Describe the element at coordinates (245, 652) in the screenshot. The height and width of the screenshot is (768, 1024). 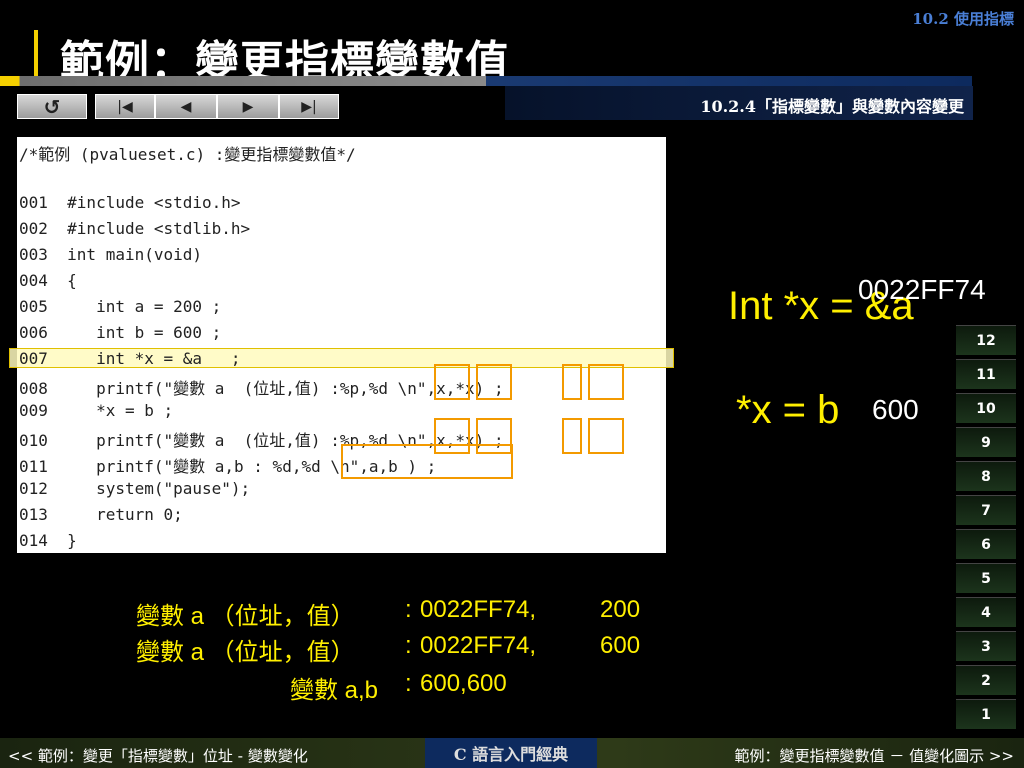
I see `output-line-2-label: 變數 a （位址，值）` at that location.